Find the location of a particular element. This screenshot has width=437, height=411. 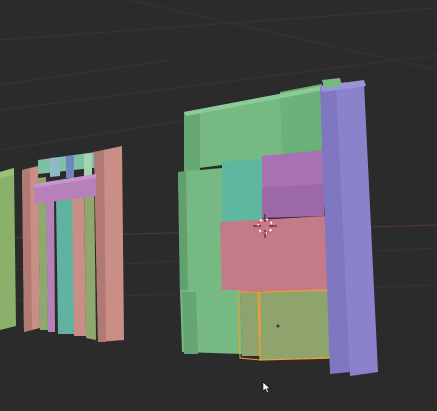

left-edge-panel is located at coordinates (8, 249).